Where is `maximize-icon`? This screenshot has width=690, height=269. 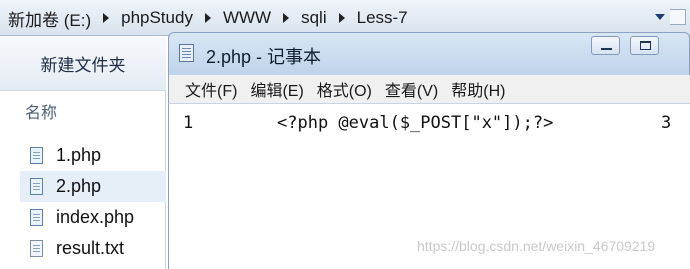 maximize-icon is located at coordinates (645, 45).